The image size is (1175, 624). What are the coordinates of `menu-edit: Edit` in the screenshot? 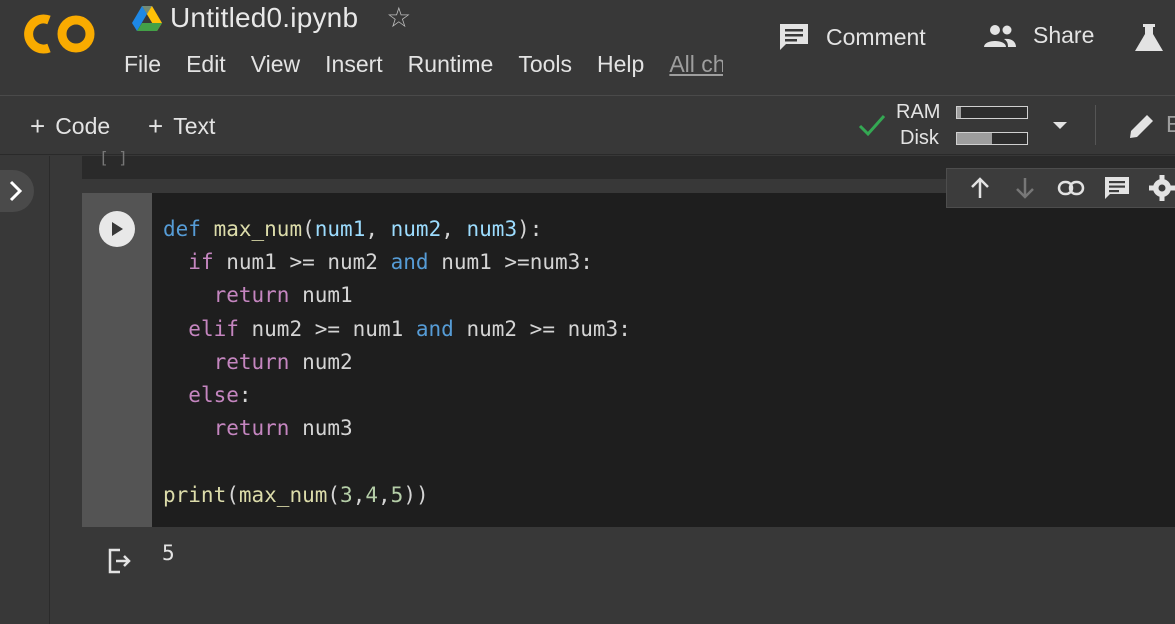 It's located at (206, 64).